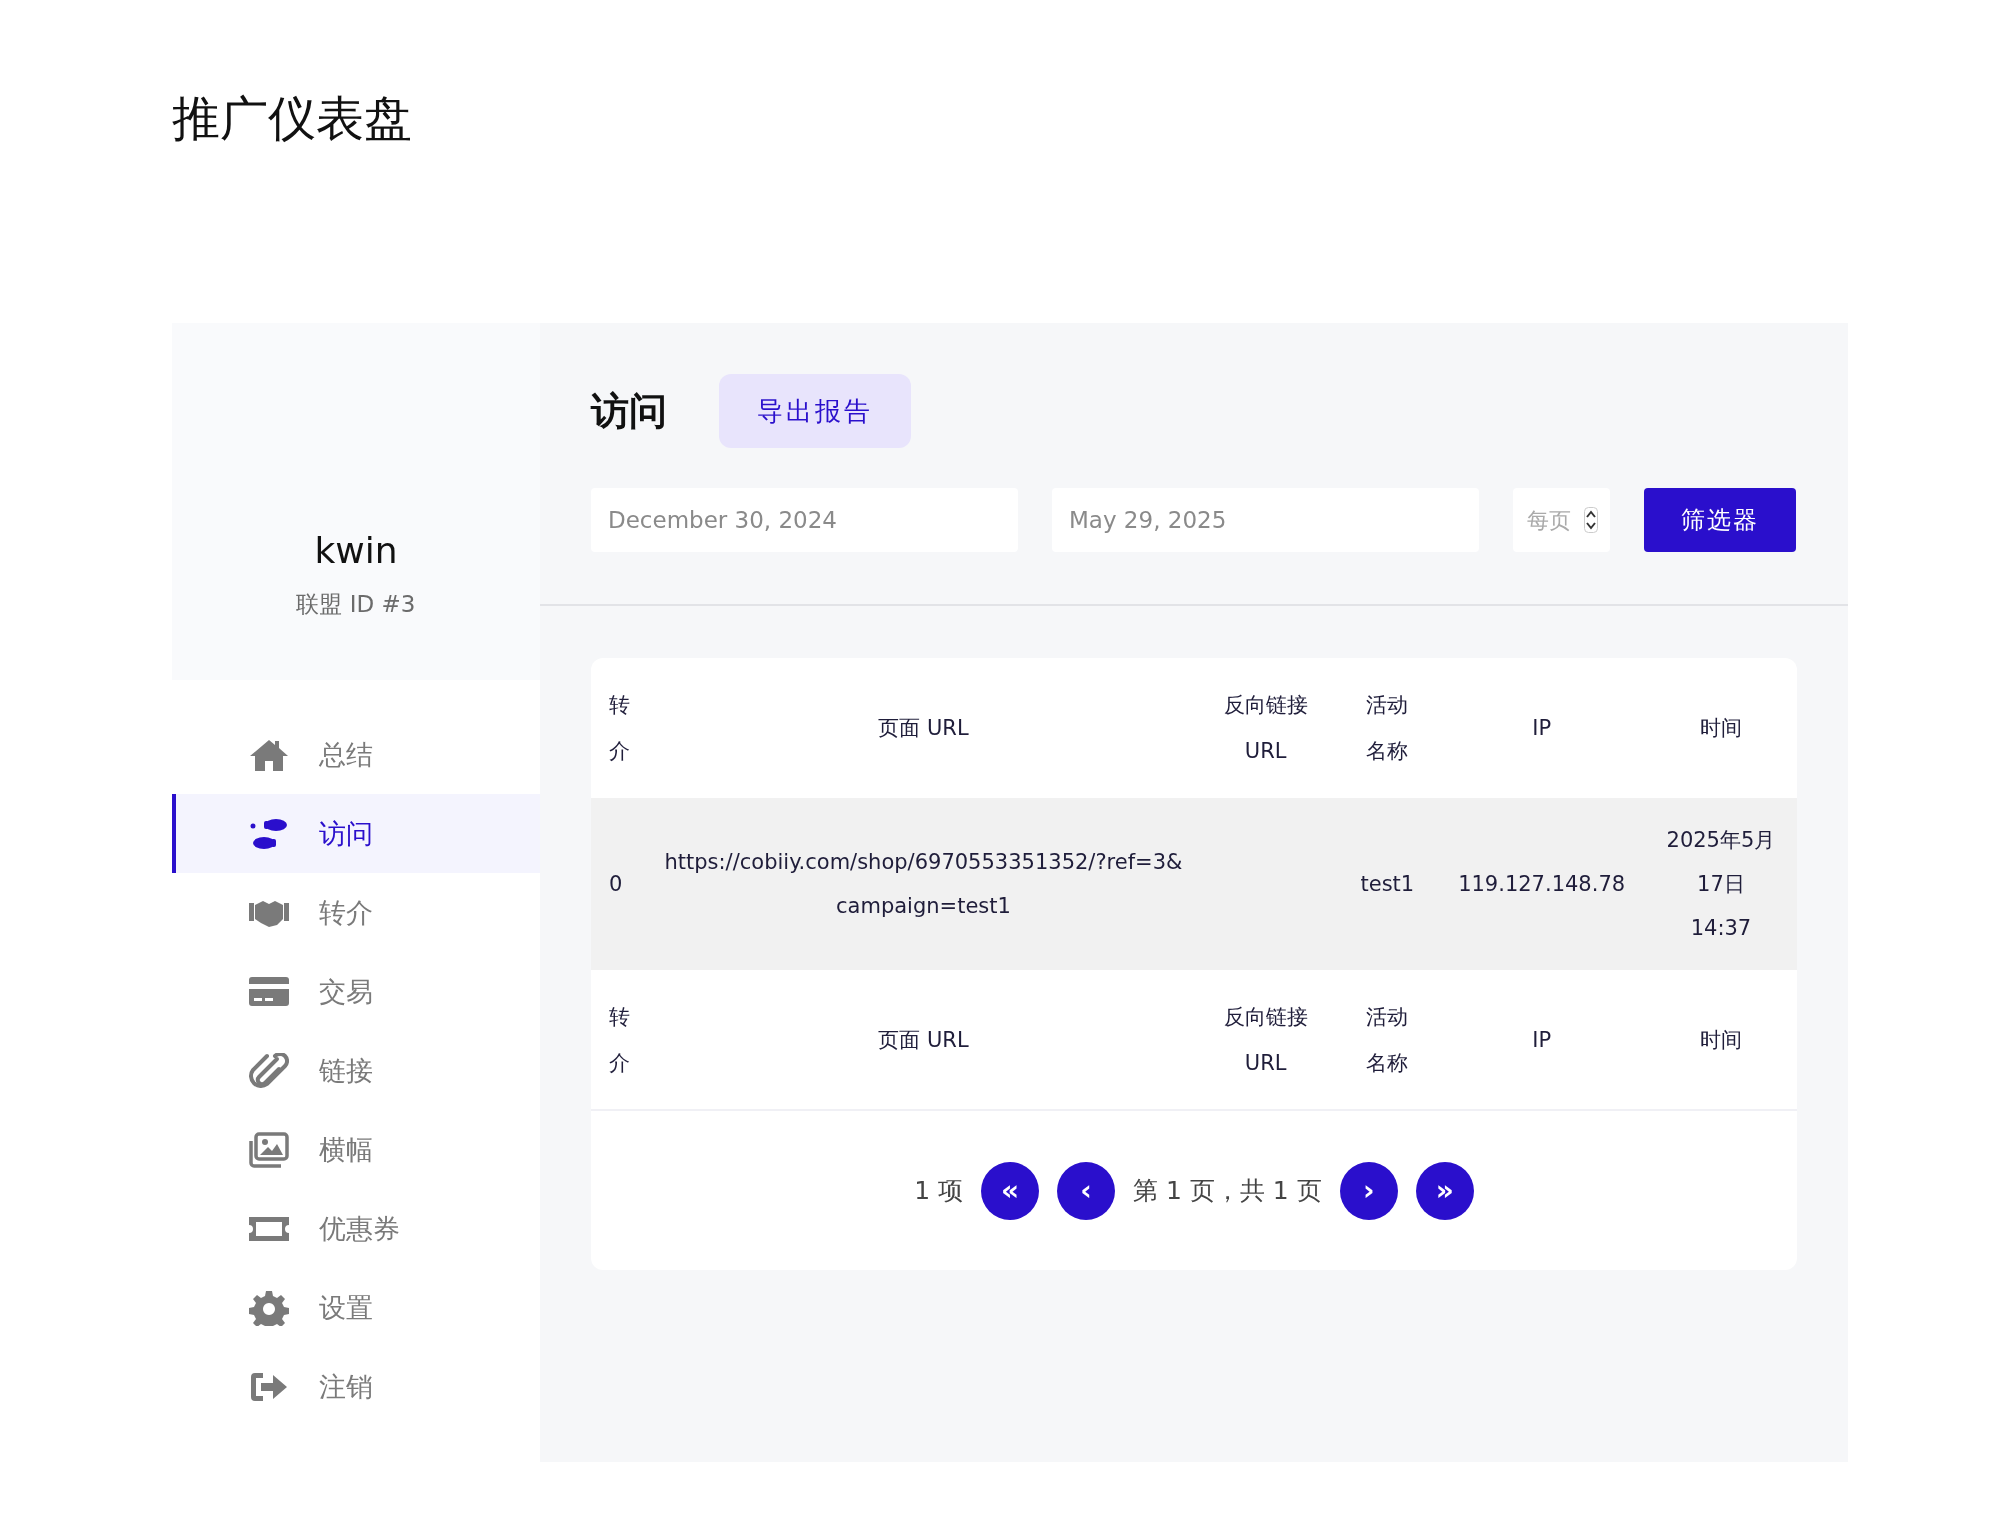  I want to click on column-footer: 反向链接 URL, so click(1266, 1040).